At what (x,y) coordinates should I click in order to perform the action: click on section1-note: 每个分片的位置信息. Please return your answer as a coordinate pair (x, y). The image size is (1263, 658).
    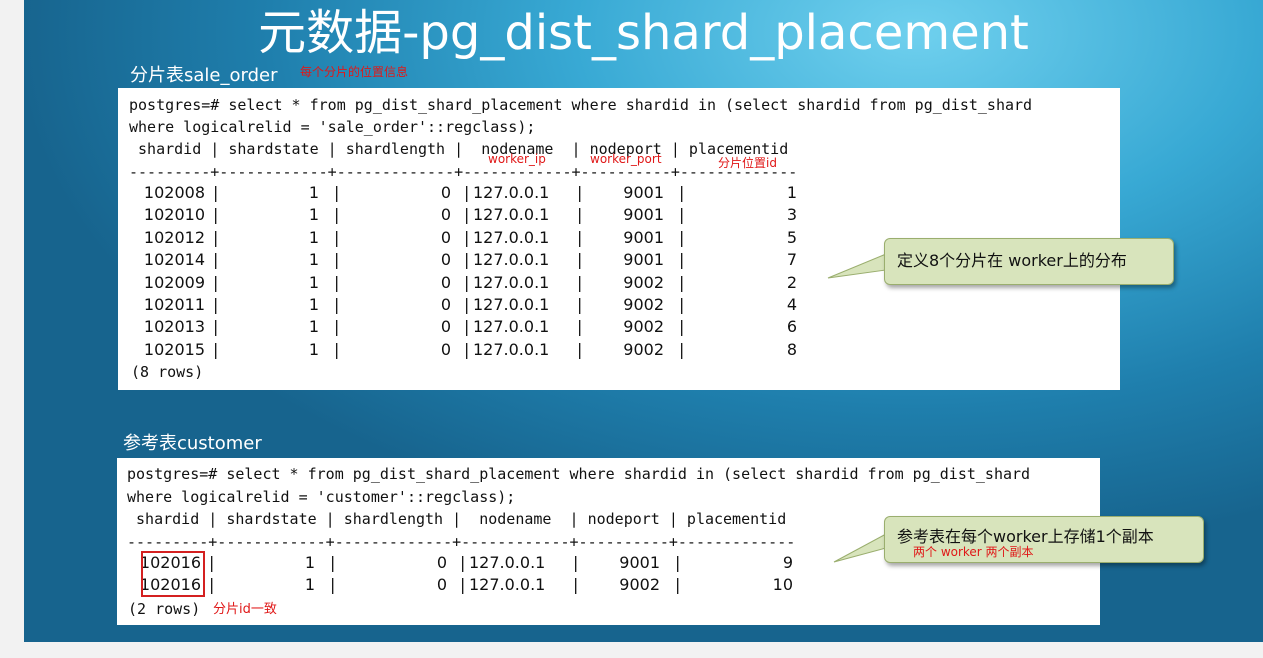
    Looking at the image, I should click on (354, 72).